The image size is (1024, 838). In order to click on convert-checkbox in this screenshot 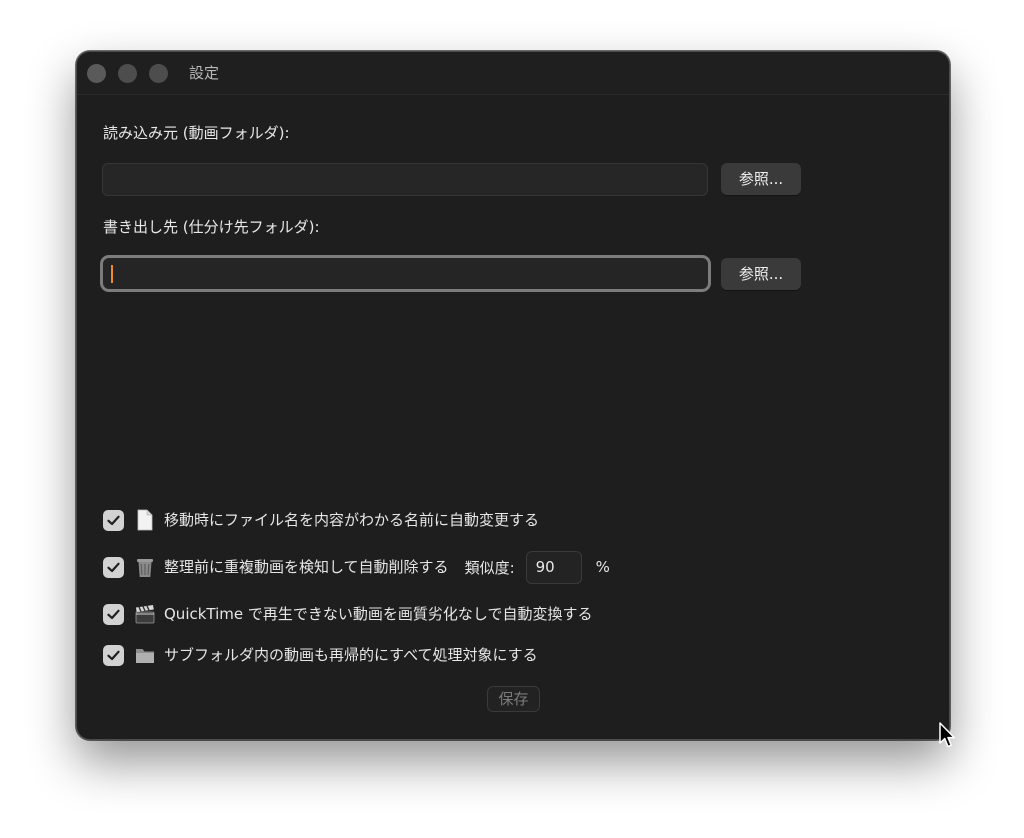, I will do `click(113, 614)`.